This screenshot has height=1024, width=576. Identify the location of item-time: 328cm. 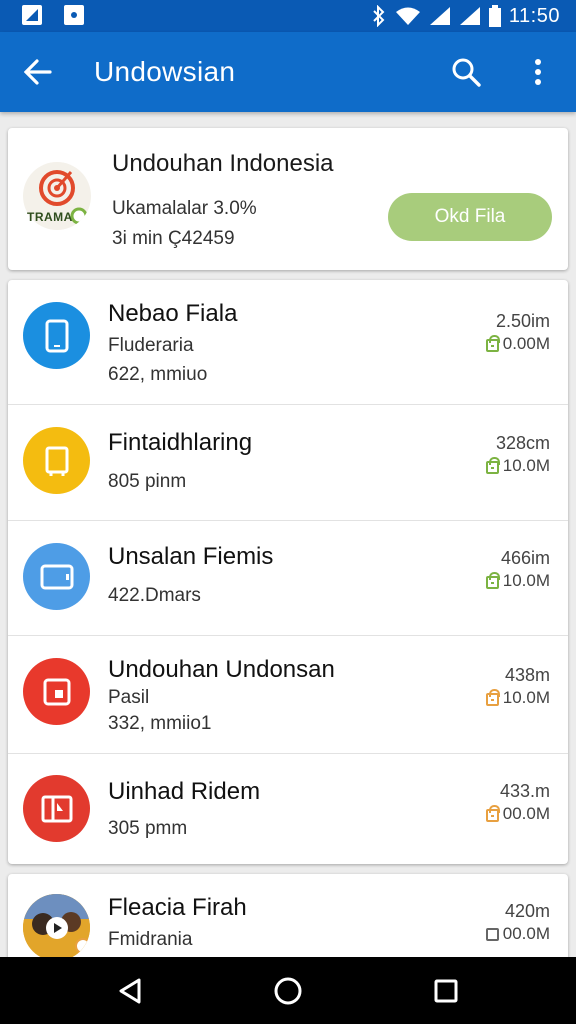
(522, 443).